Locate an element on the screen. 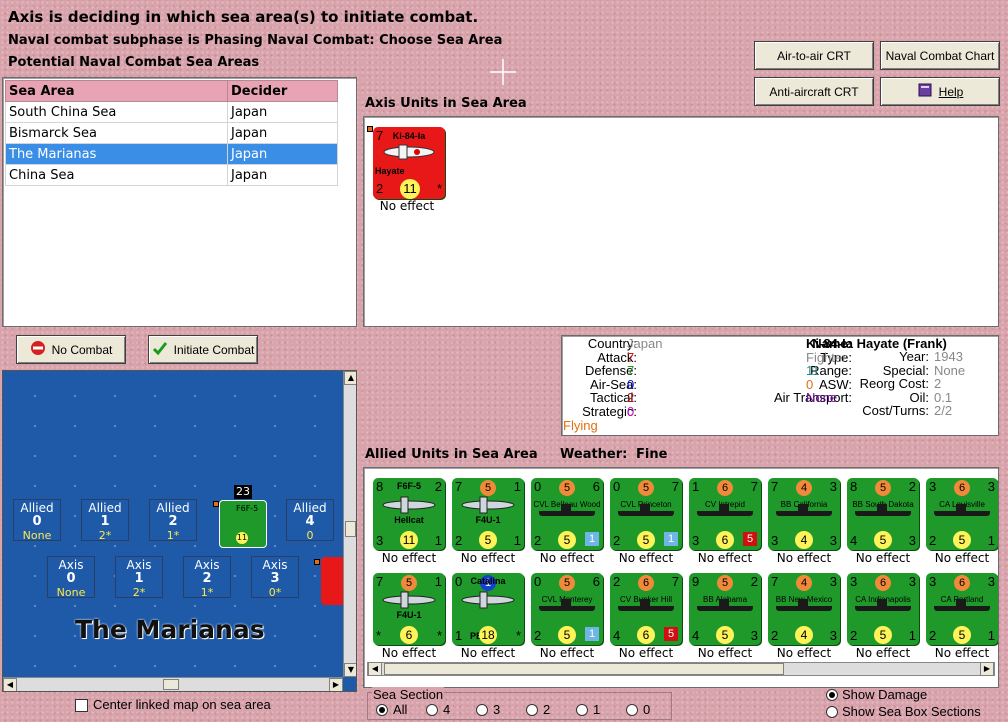 The height and width of the screenshot is (722, 1008). allied-horizontal-scrollbar: ◀ ▶ is located at coordinates (681, 669).